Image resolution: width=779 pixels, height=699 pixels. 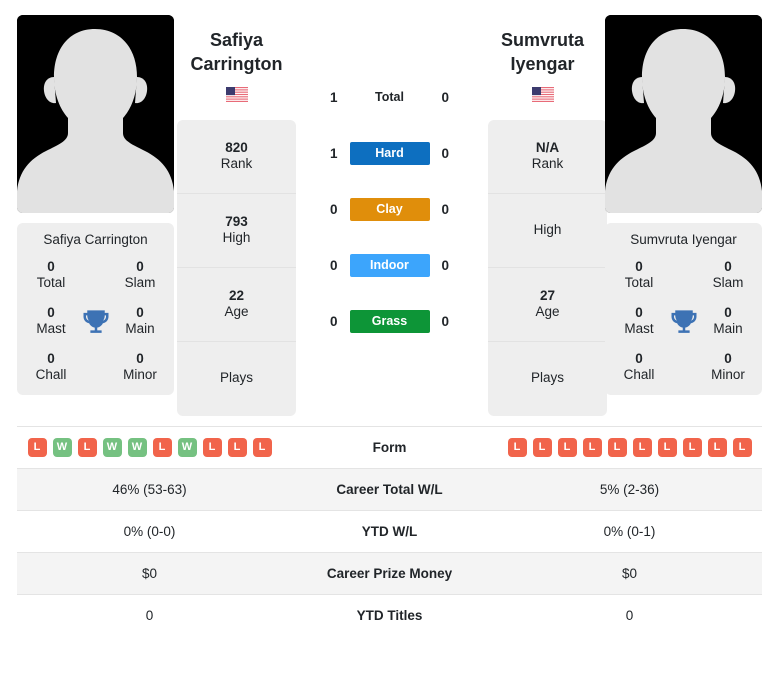 I want to click on surface-badge-clay: Clay, so click(x=389, y=209).